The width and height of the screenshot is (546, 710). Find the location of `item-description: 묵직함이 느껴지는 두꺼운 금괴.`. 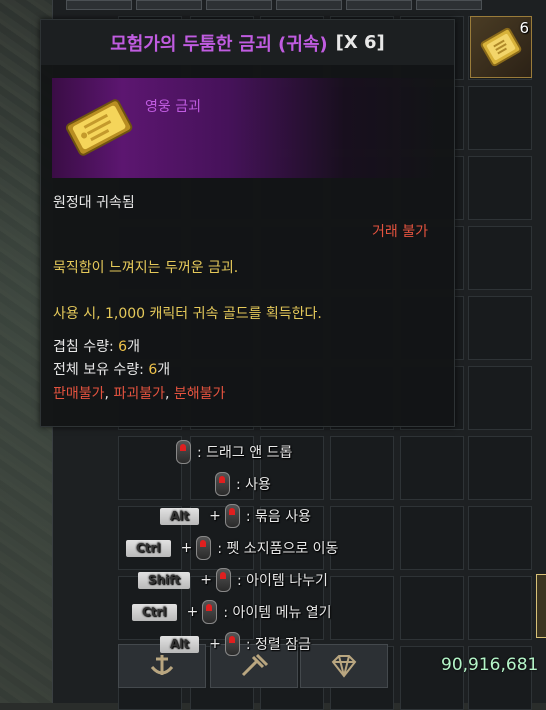

item-description: 묵직함이 느껴지는 두꺼운 금괴. is located at coordinates (146, 268).